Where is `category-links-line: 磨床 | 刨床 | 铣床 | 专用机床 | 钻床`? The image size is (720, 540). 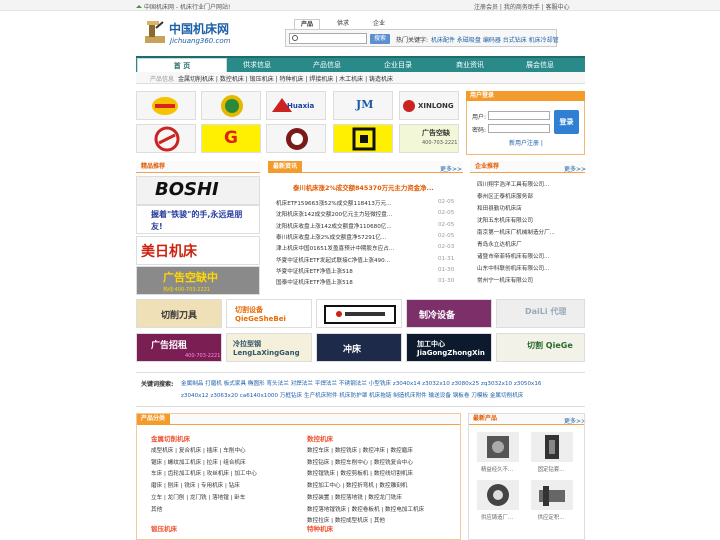
category-links-line: 磨床 | 刨床 | 铣床 | 专用机床 | 钻床 is located at coordinates (195, 485).